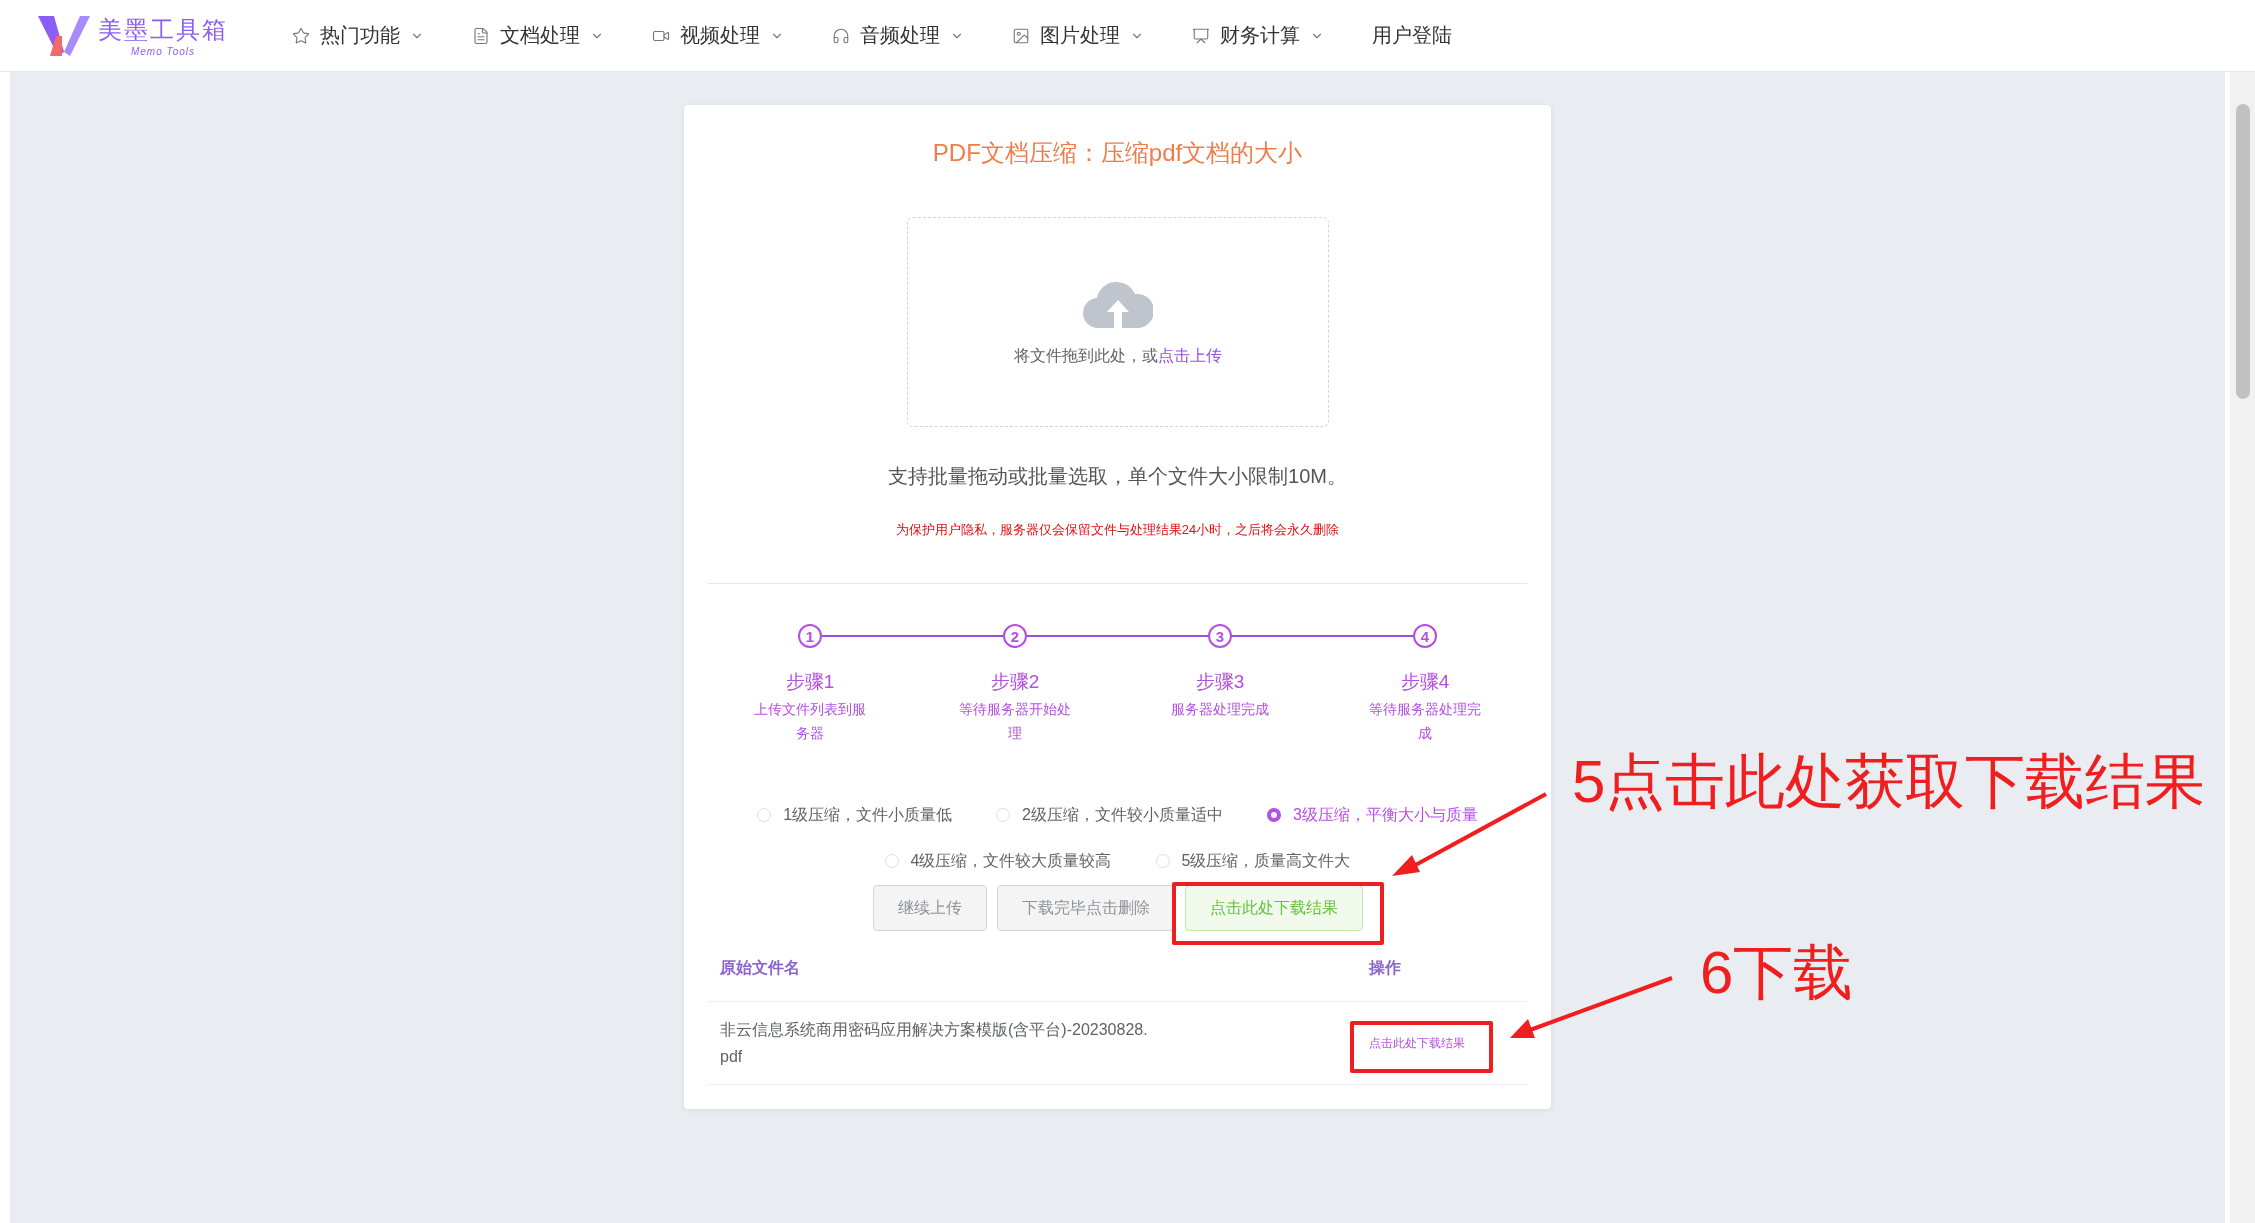 The image size is (2255, 1223). What do you see at coordinates (358, 36) in the screenshot?
I see `nav-item: 热门功能` at bounding box center [358, 36].